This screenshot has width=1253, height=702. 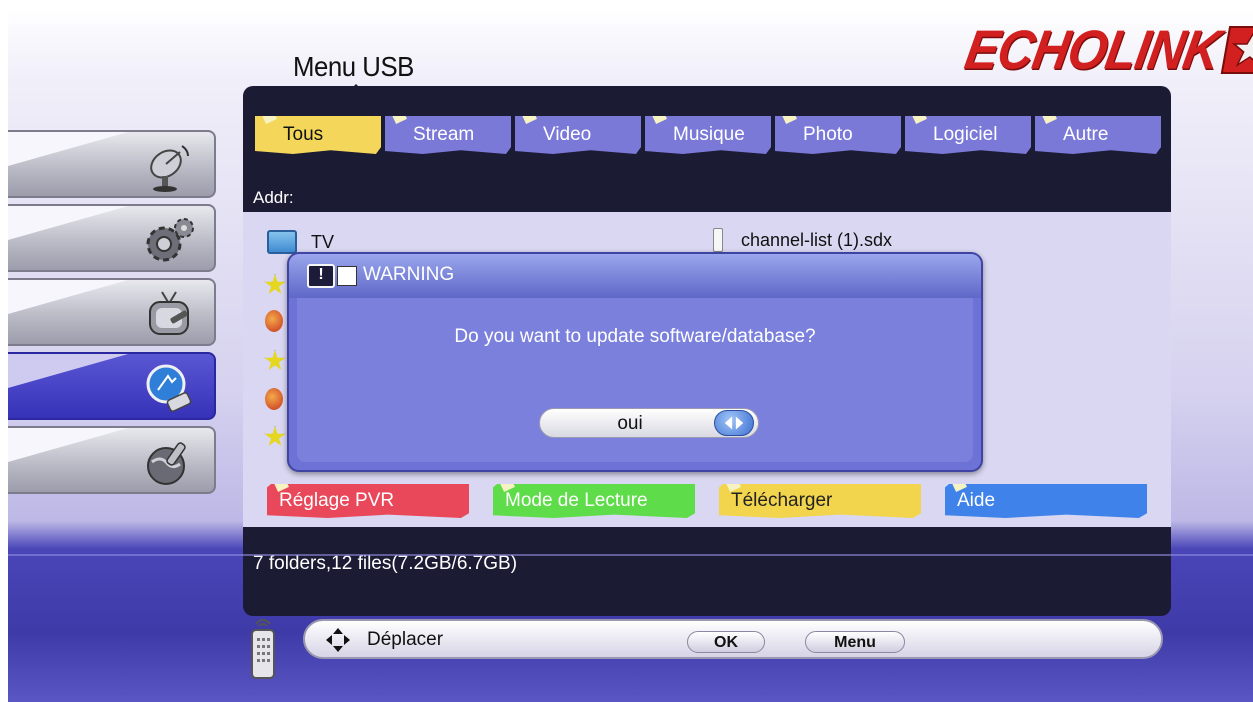 I want to click on list-item: TV, so click(x=300, y=242).